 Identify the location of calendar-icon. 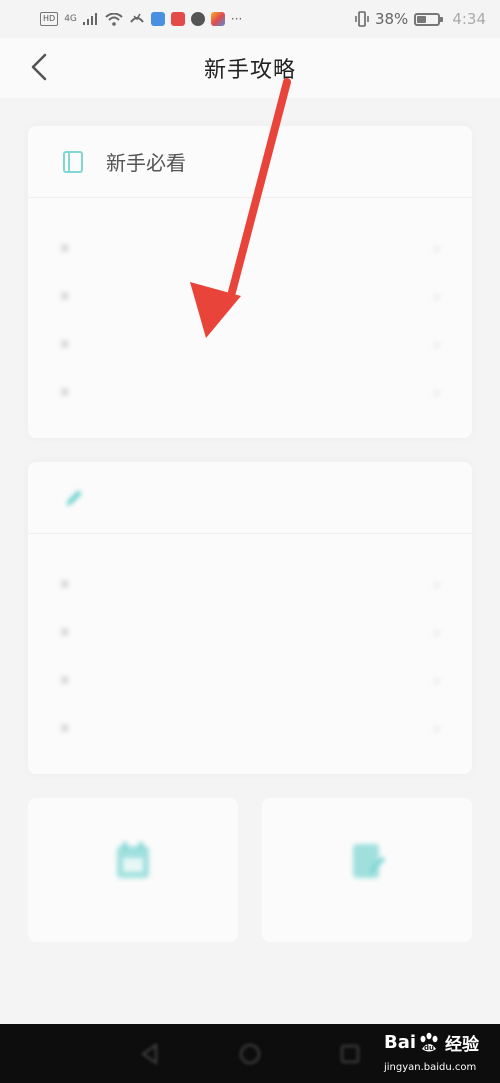
(133, 860).